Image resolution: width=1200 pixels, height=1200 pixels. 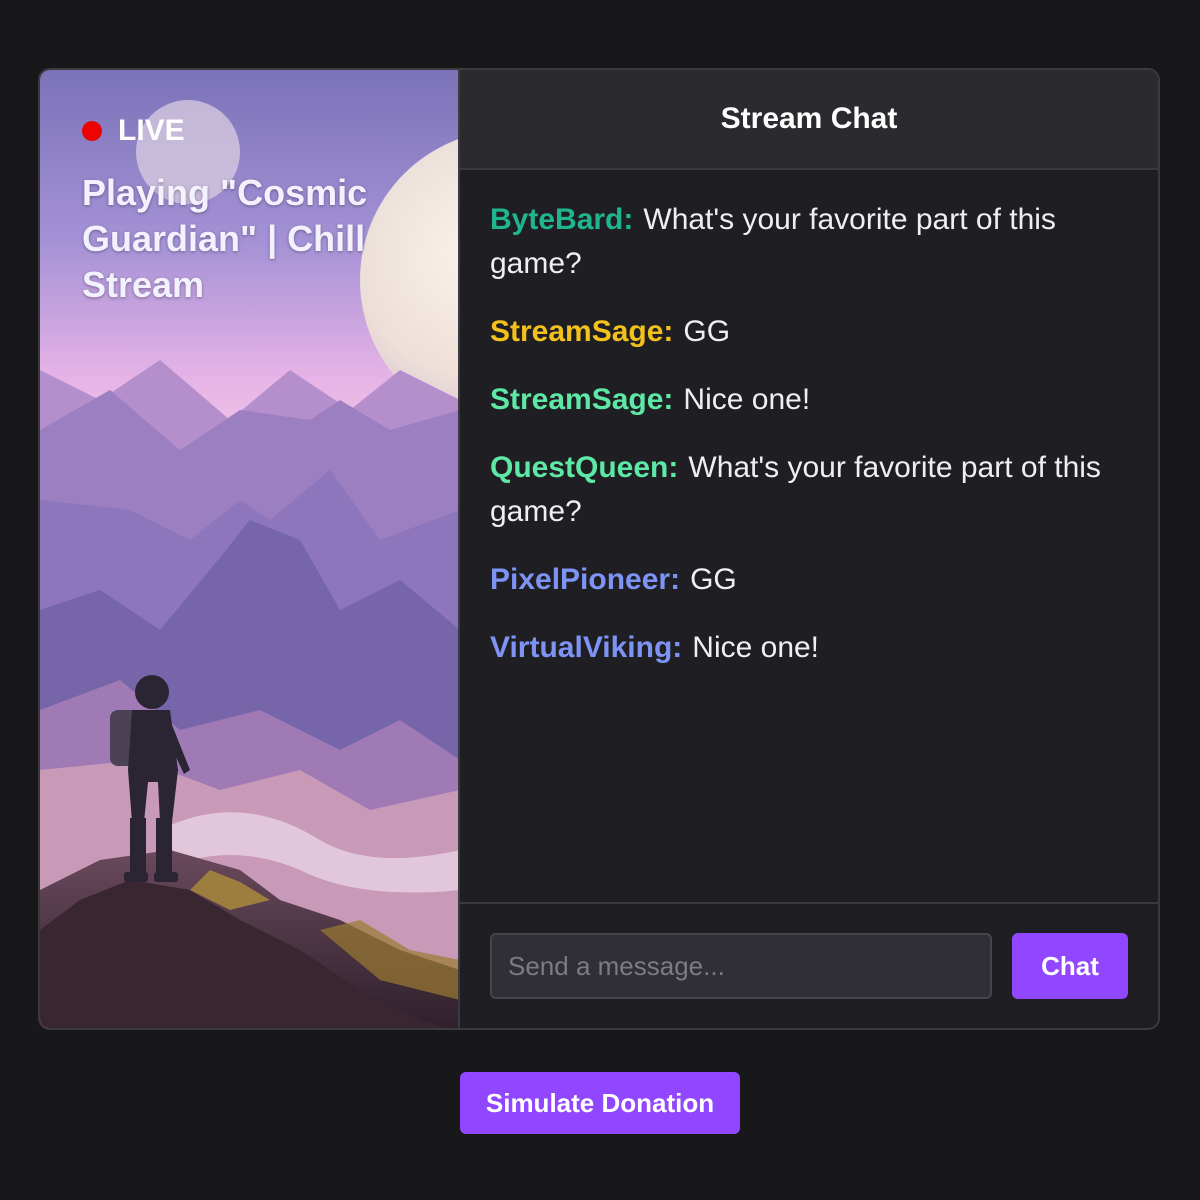 I want to click on chat-username: VirtualViking:, so click(x=586, y=647).